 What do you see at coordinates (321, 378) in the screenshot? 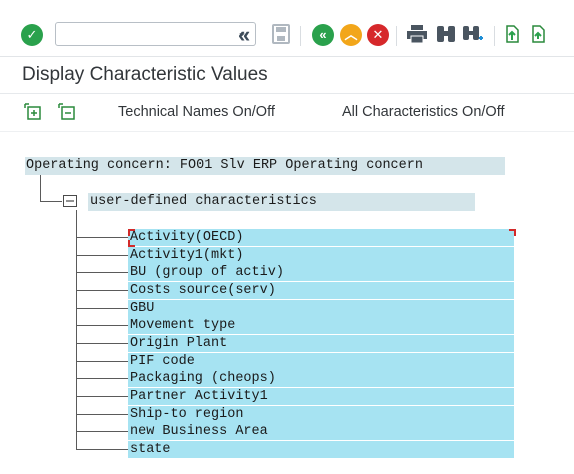
I see `tree-item: Packaging (cheops)` at bounding box center [321, 378].